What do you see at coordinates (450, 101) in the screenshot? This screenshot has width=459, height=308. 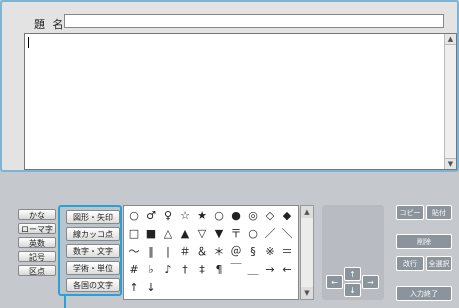 I see `body-scrollbar: ▲ ▼` at bounding box center [450, 101].